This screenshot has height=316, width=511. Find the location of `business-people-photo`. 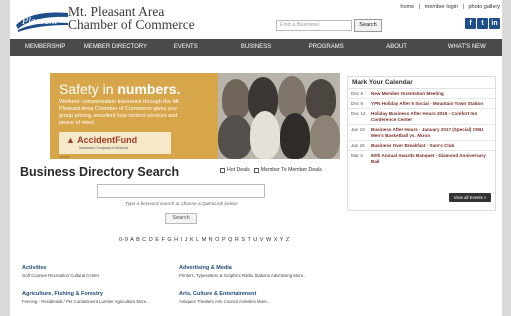

business-people-photo is located at coordinates (279, 116).